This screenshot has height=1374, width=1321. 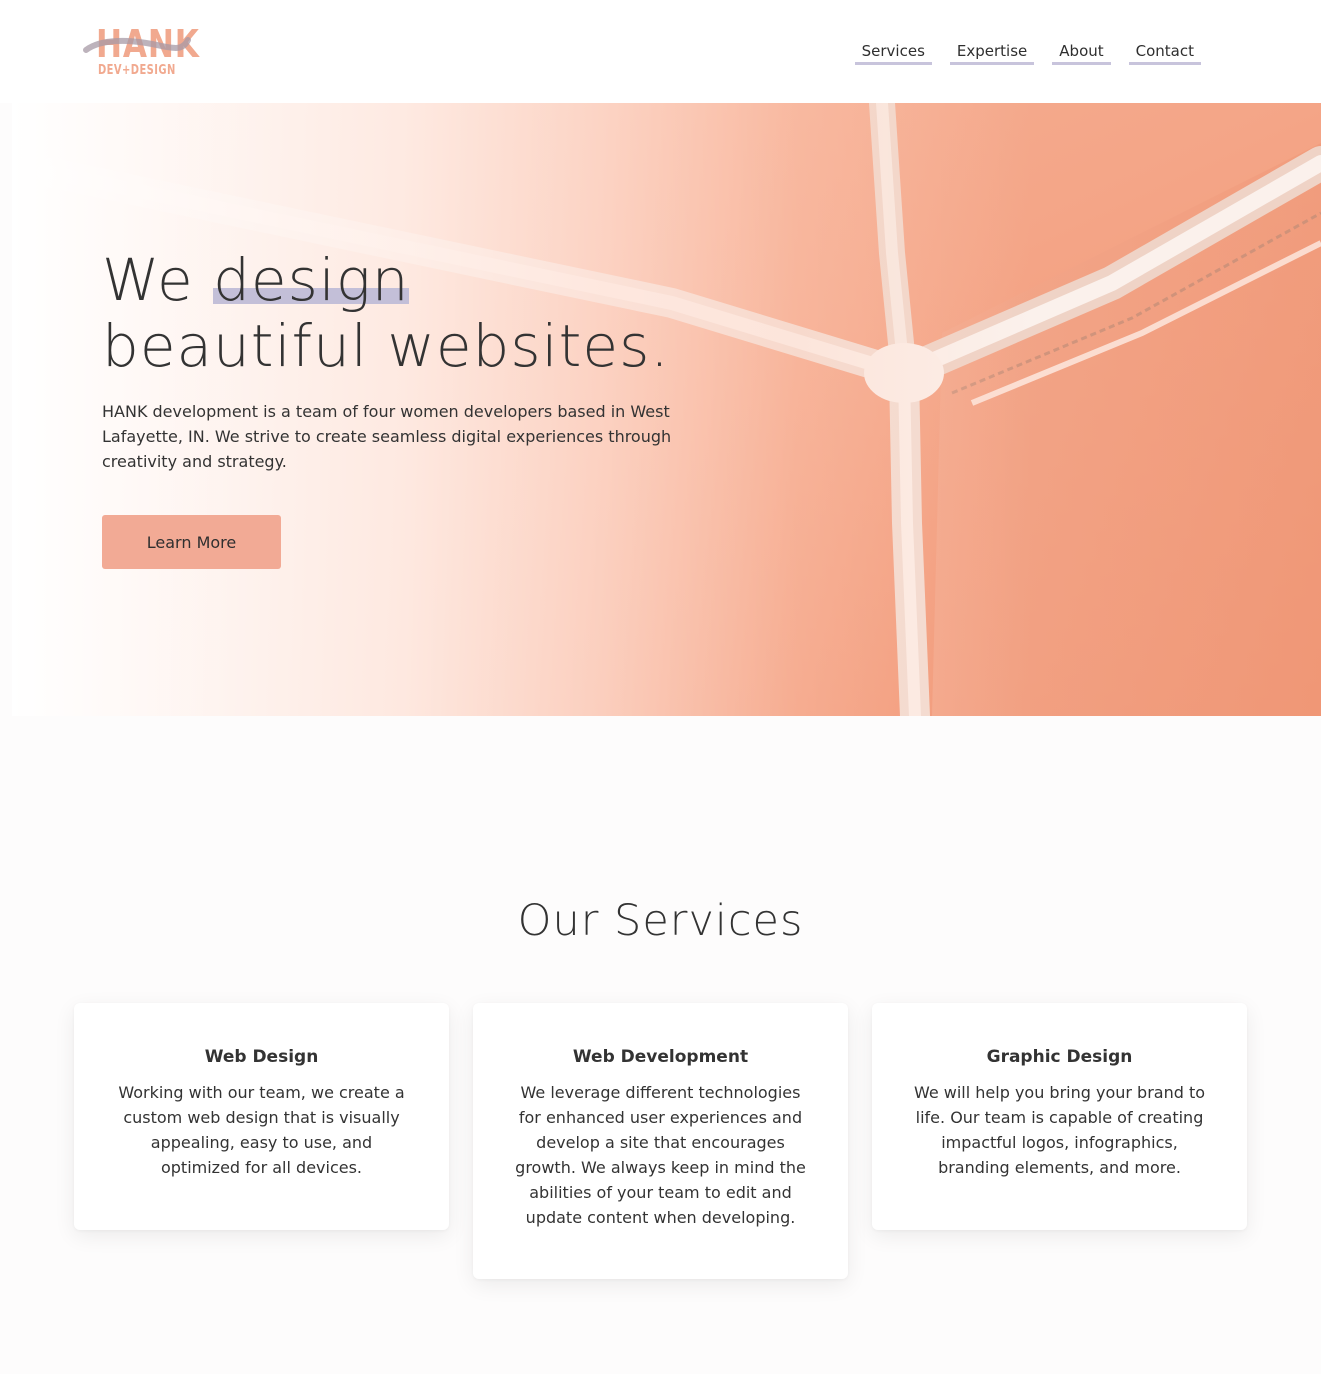 What do you see at coordinates (148, 280) in the screenshot?
I see `hero-heading-prefix: We` at bounding box center [148, 280].